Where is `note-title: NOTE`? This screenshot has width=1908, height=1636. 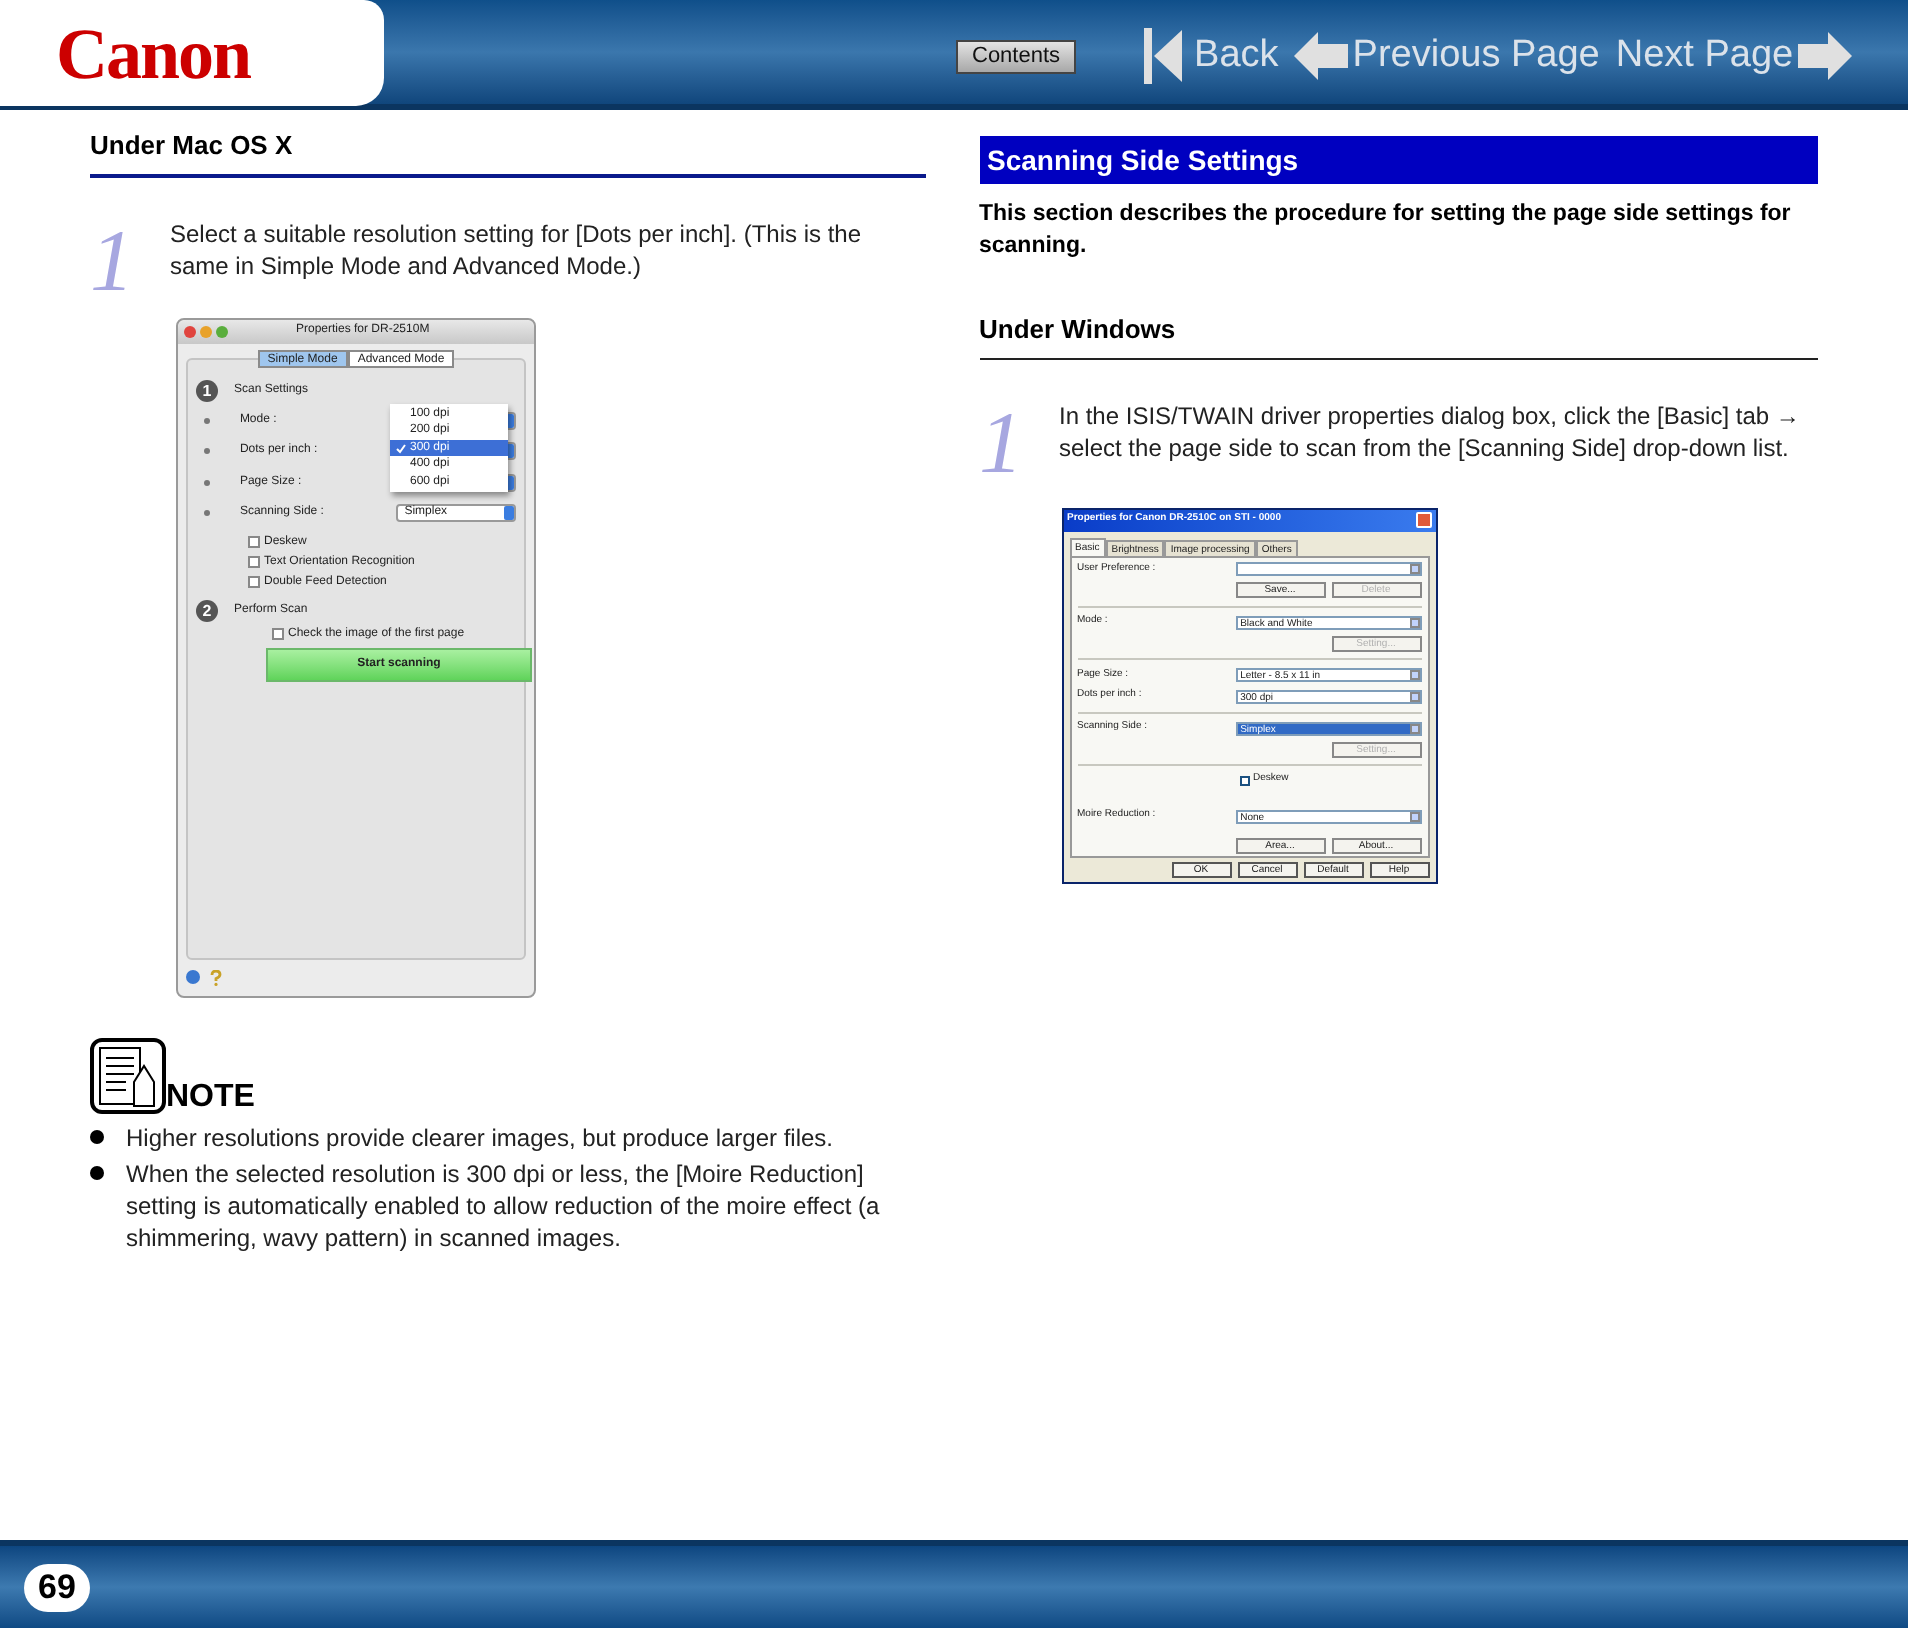
note-title: NOTE is located at coordinates (210, 1097).